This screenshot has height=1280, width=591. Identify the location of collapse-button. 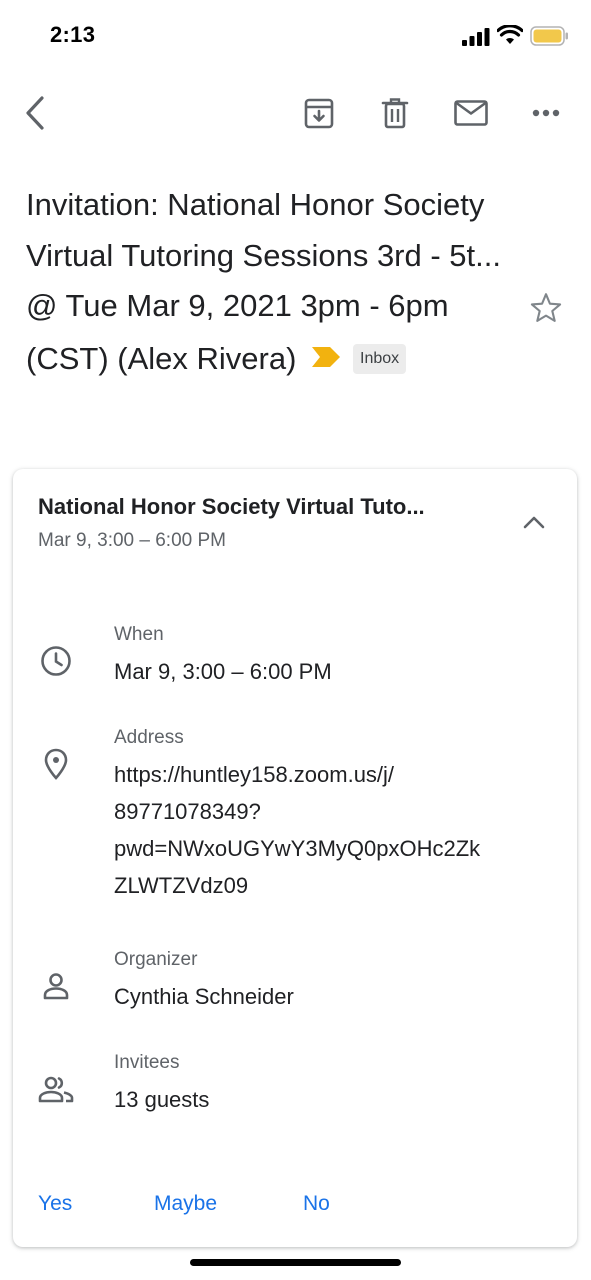
(534, 523).